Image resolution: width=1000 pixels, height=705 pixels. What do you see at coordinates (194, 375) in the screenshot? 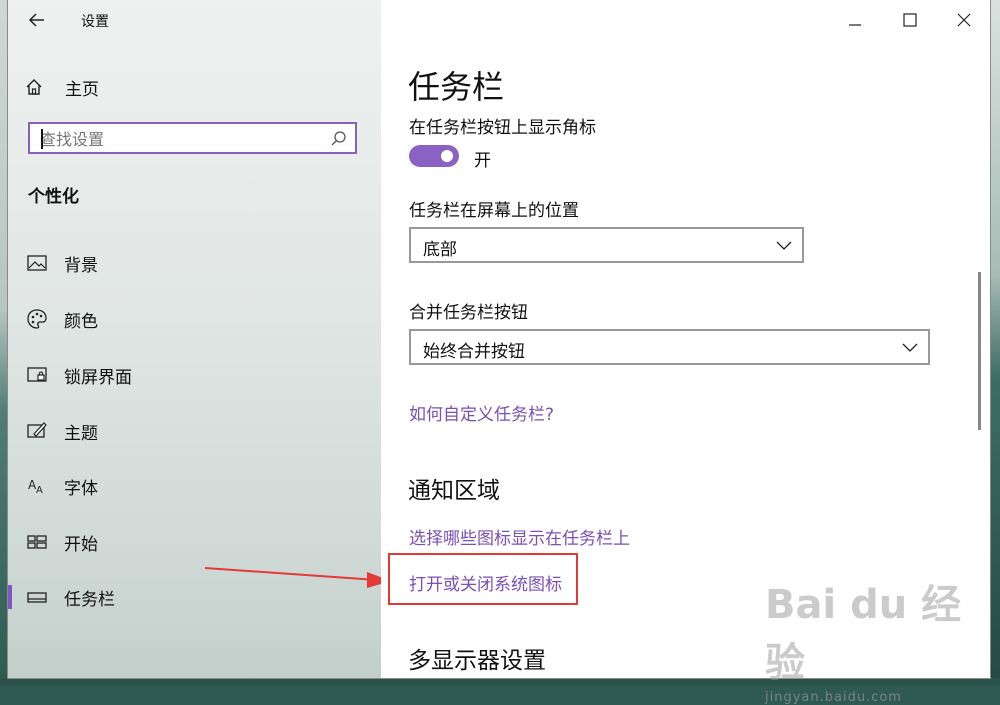
I see `sidebar-item-lock-screen: 锁屏界面` at bounding box center [194, 375].